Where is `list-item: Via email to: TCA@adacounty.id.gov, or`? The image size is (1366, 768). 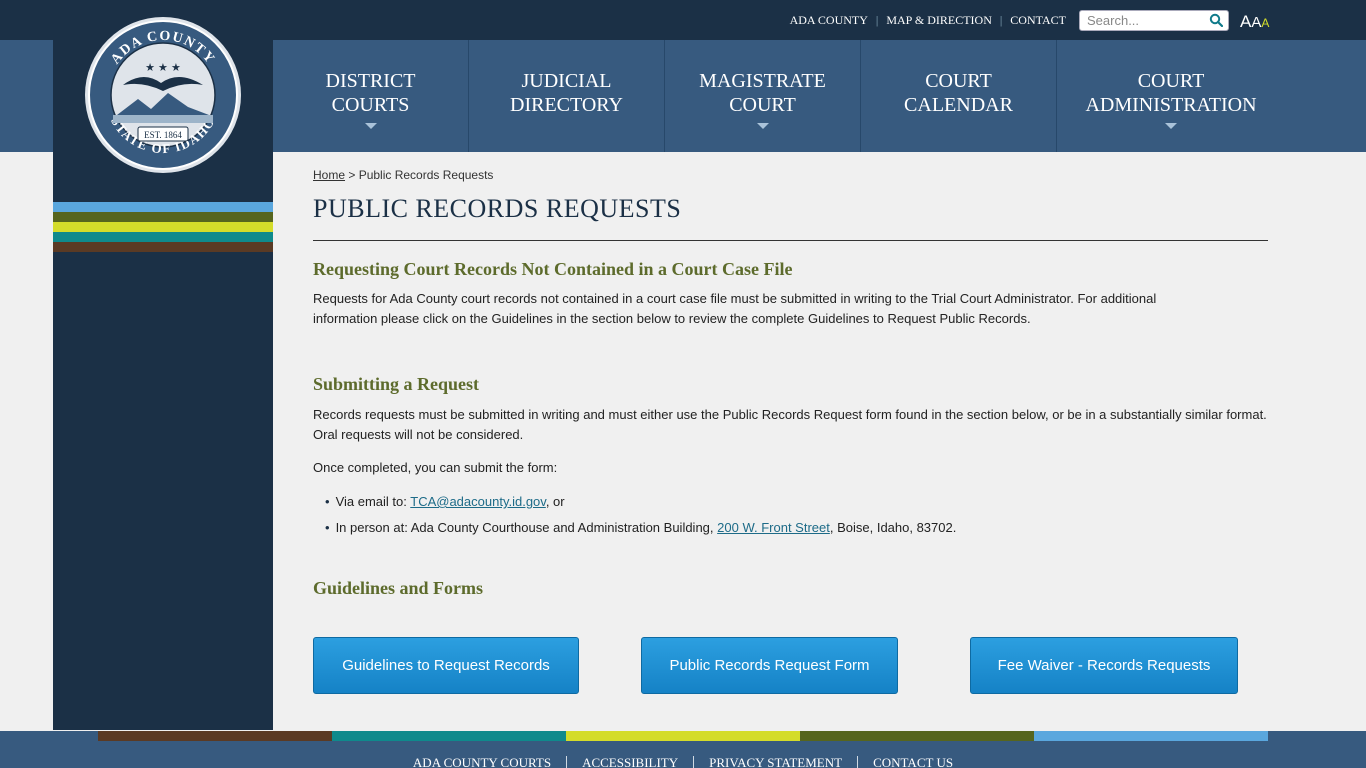 list-item: Via email to: TCA@adacounty.id.gov, or is located at coordinates (640, 505).